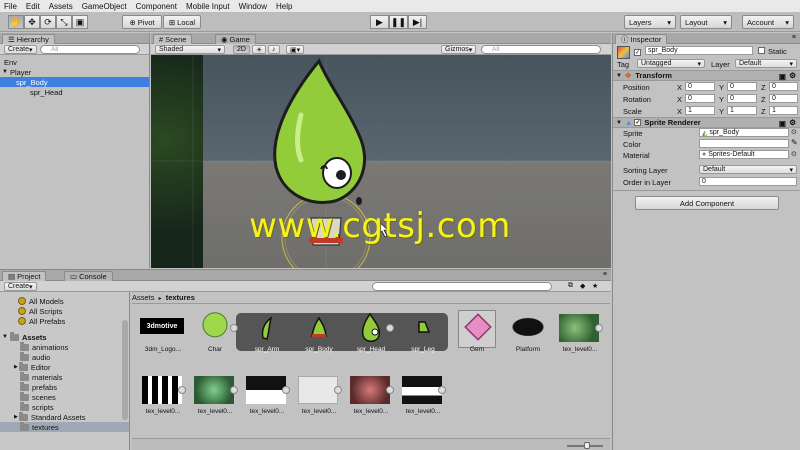 The height and width of the screenshot is (450, 800). I want to click on shading-dropdown: Shaded ▾, so click(190, 49).